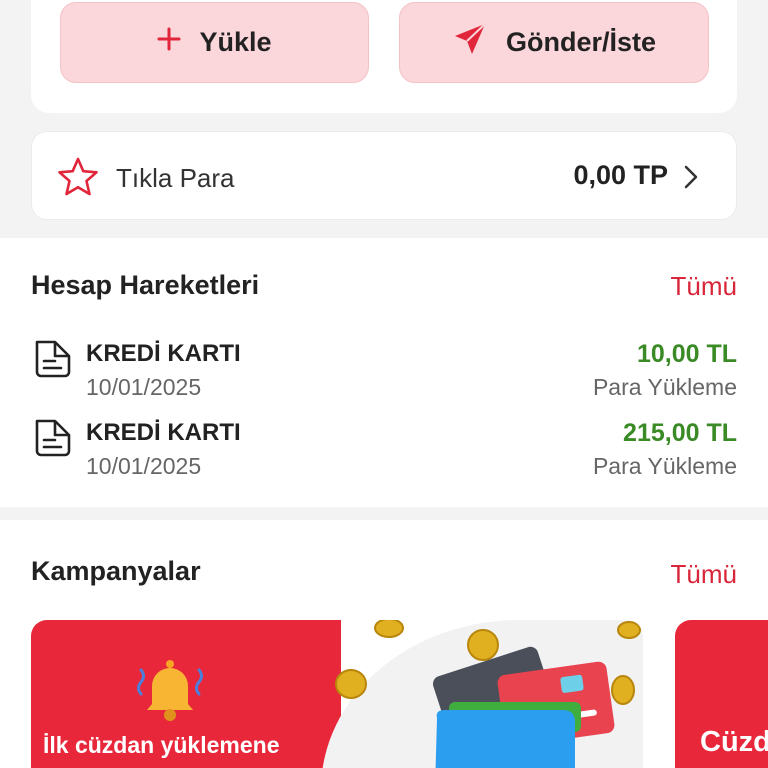 The height and width of the screenshot is (768, 768). Describe the element at coordinates (734, 742) in the screenshot. I see `campaign-banner-text: Cüzd` at that location.